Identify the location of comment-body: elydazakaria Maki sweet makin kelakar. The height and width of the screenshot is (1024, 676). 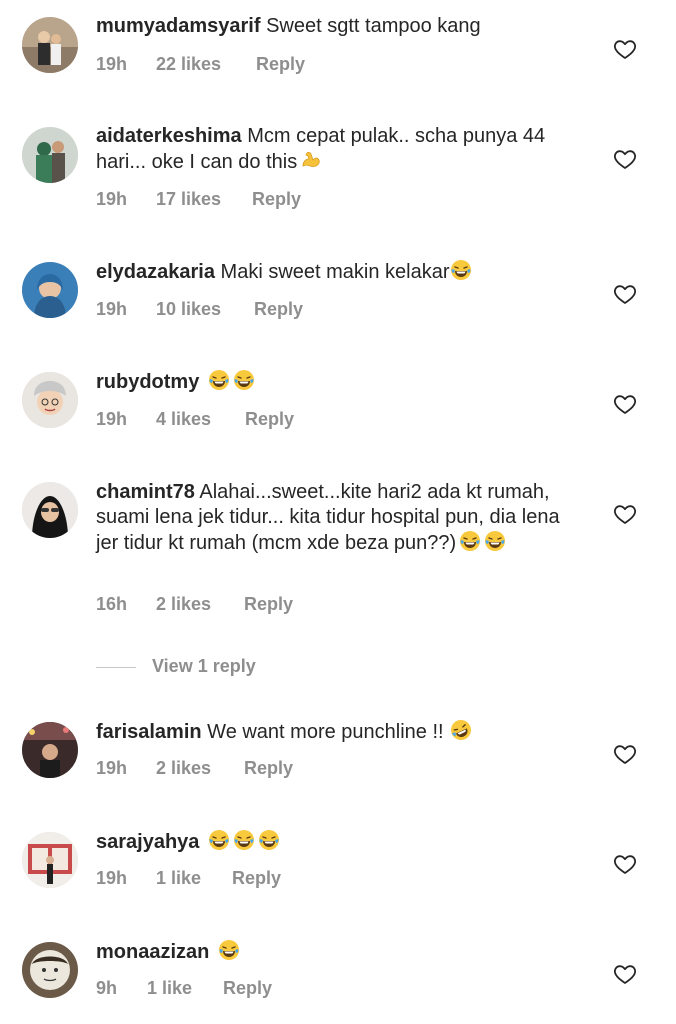
(341, 272).